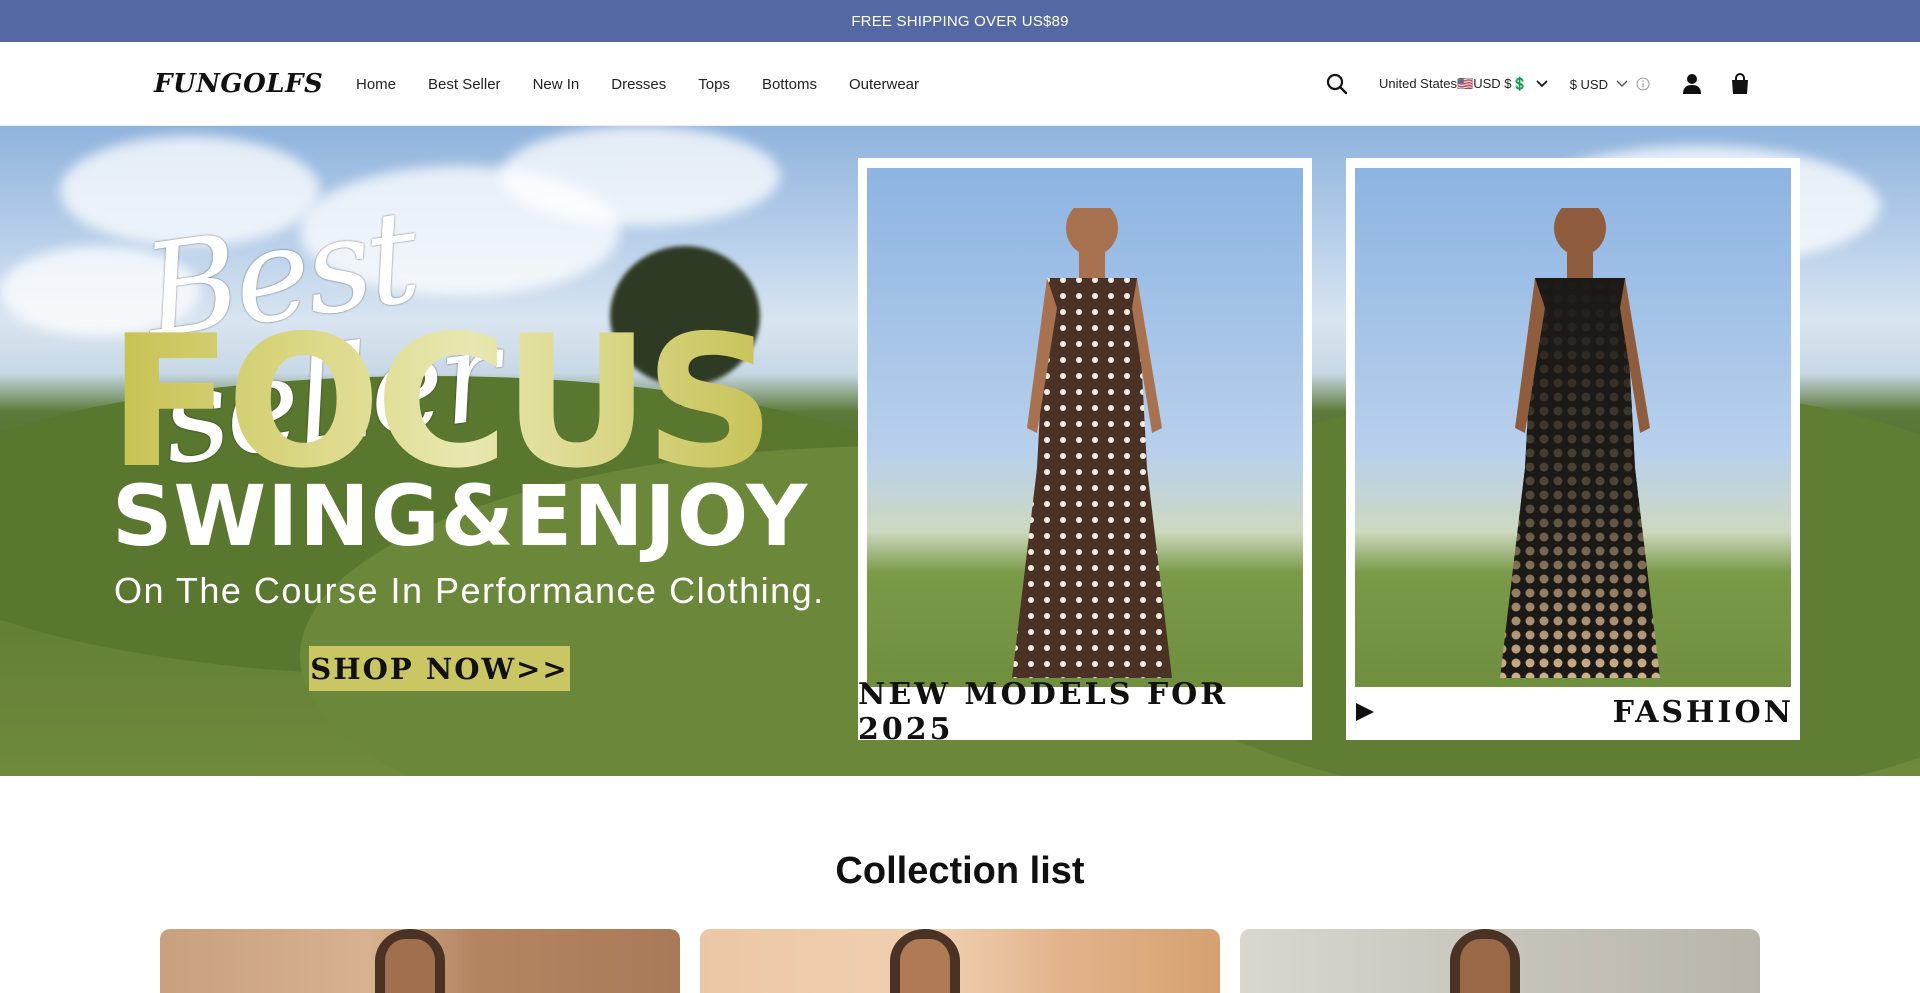  What do you see at coordinates (1588, 84) in the screenshot?
I see `currency-selector-label: $ USD` at bounding box center [1588, 84].